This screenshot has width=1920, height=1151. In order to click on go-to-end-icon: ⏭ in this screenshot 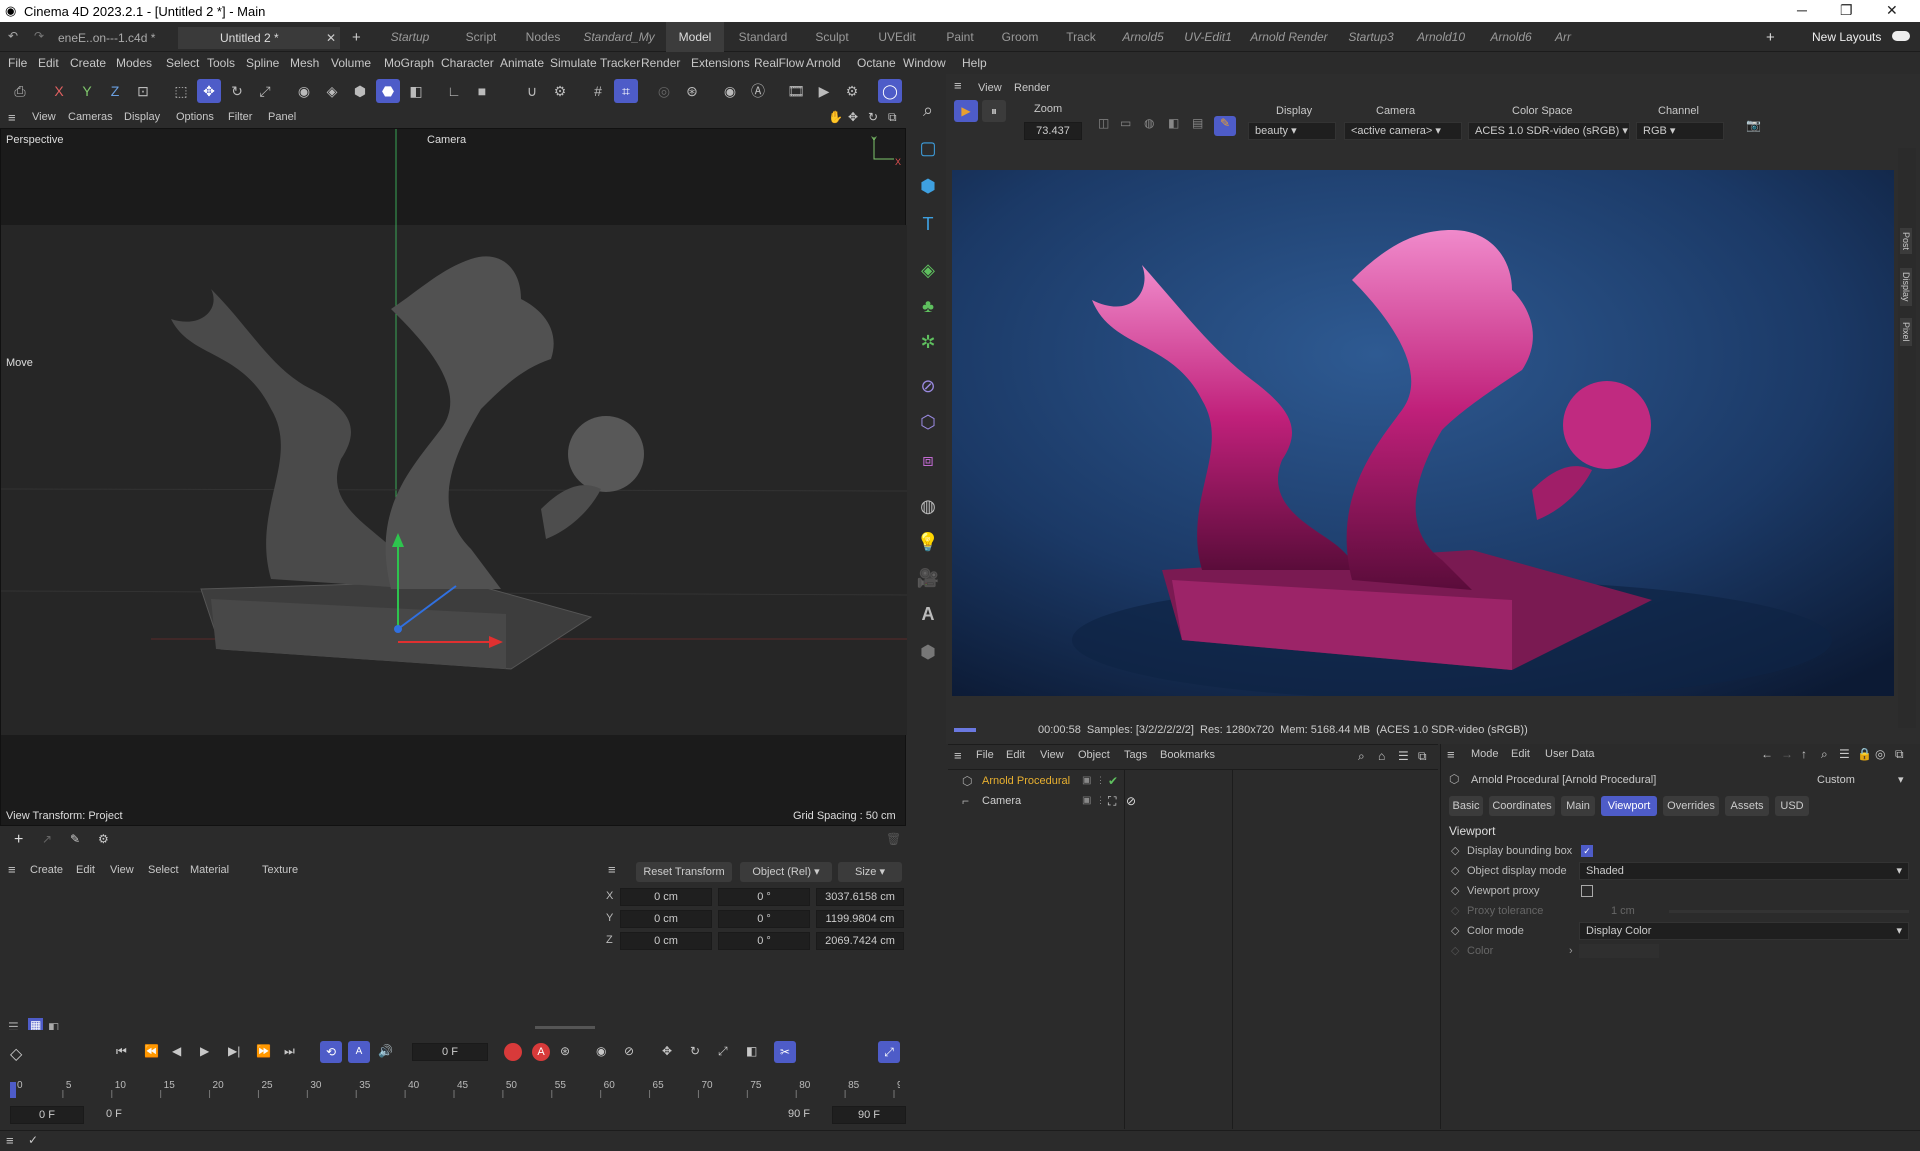, I will do `click(289, 1051)`.